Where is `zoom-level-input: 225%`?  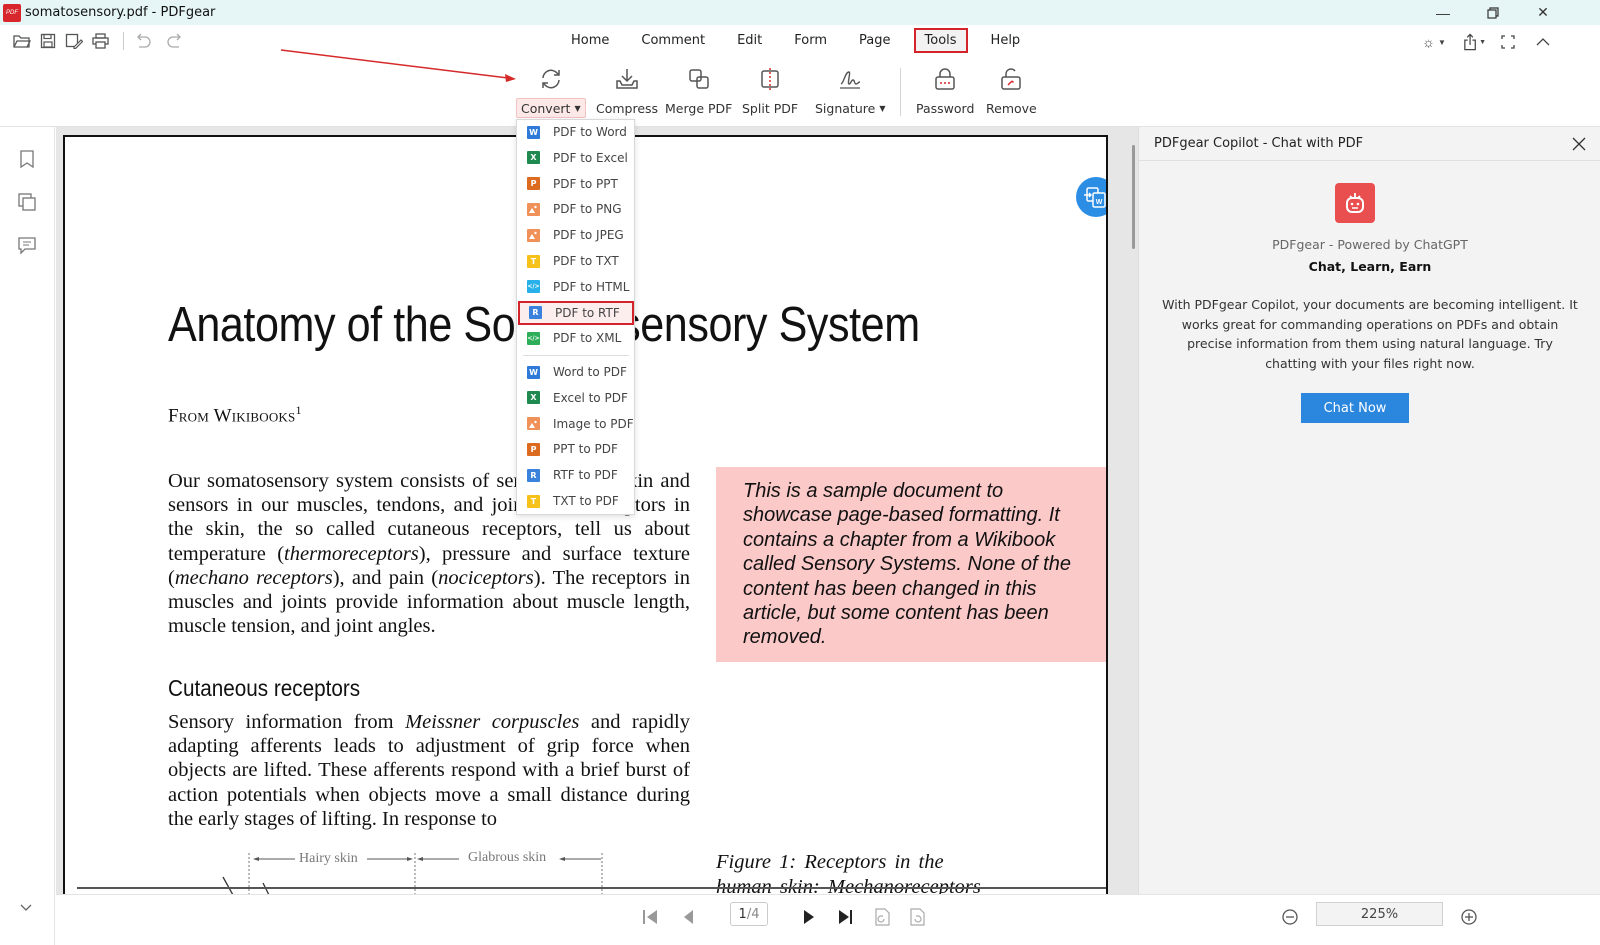 zoom-level-input: 225% is located at coordinates (1379, 914).